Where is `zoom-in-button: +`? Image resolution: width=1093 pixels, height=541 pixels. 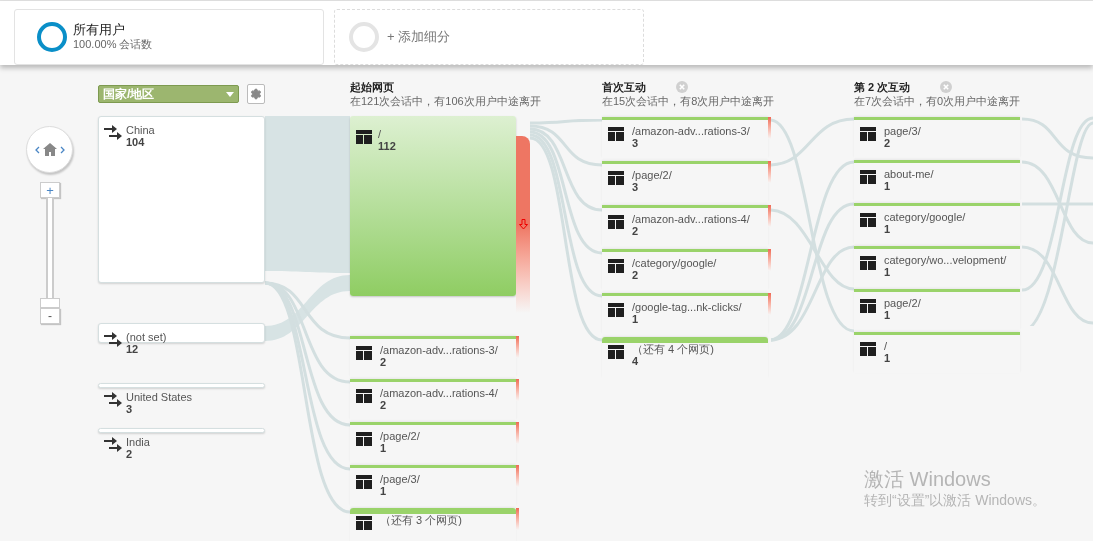 zoom-in-button: + is located at coordinates (50, 190).